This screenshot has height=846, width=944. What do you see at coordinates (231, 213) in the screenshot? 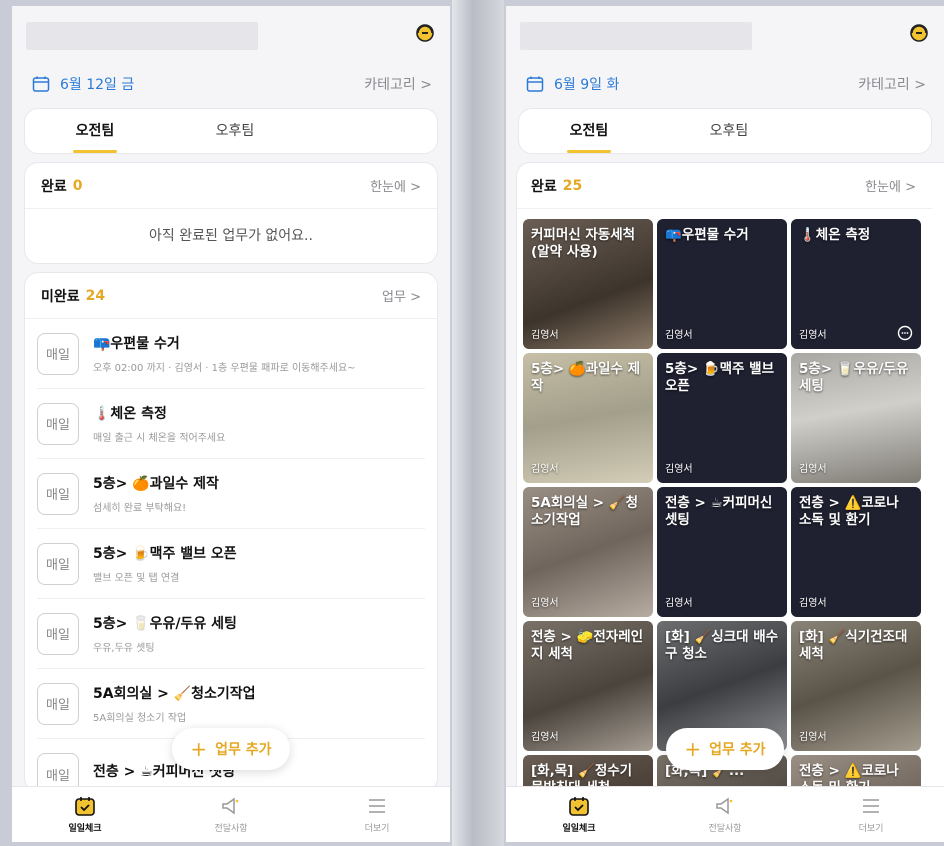
I see `done-card: 완료 0 한눈에 > 아직 완료된 업무가 없어요..` at bounding box center [231, 213].